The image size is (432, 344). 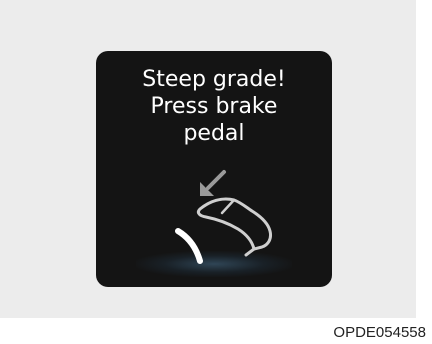 I want to click on down-arrow-icon, so click(x=213, y=183).